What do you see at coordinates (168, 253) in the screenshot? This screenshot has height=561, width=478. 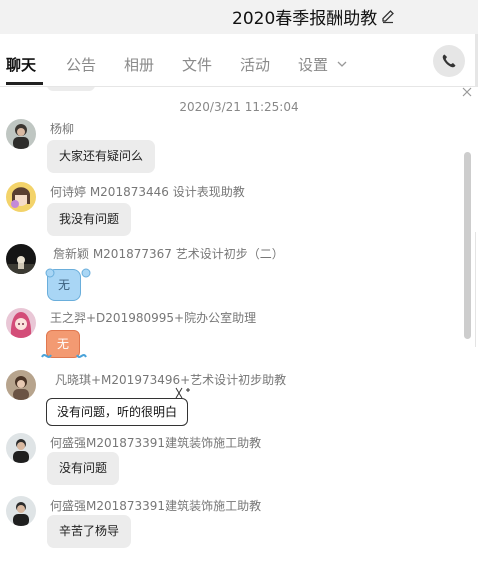 I see `sender-name: 詹新颖 M201877367 艺术设计初步（二）` at bounding box center [168, 253].